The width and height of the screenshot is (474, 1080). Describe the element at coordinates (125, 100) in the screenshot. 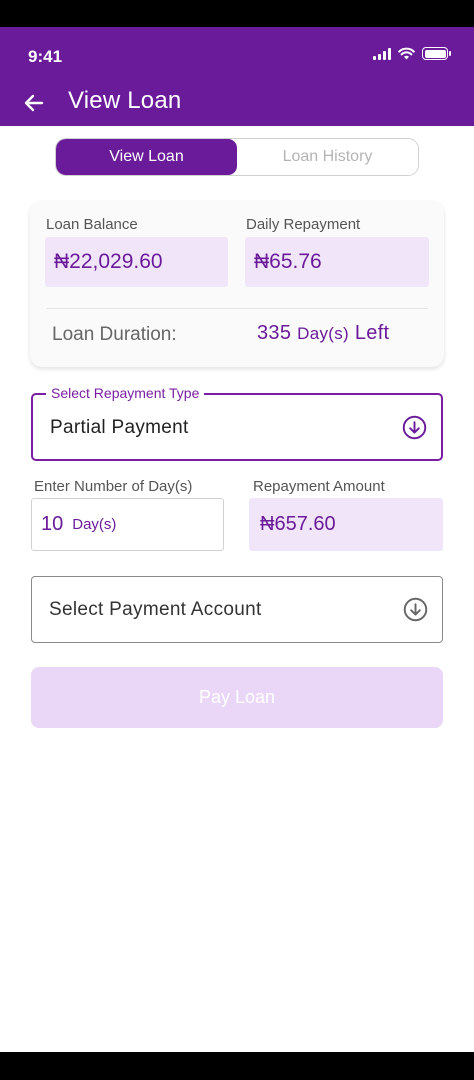

I see `page-title: View Loan` at that location.